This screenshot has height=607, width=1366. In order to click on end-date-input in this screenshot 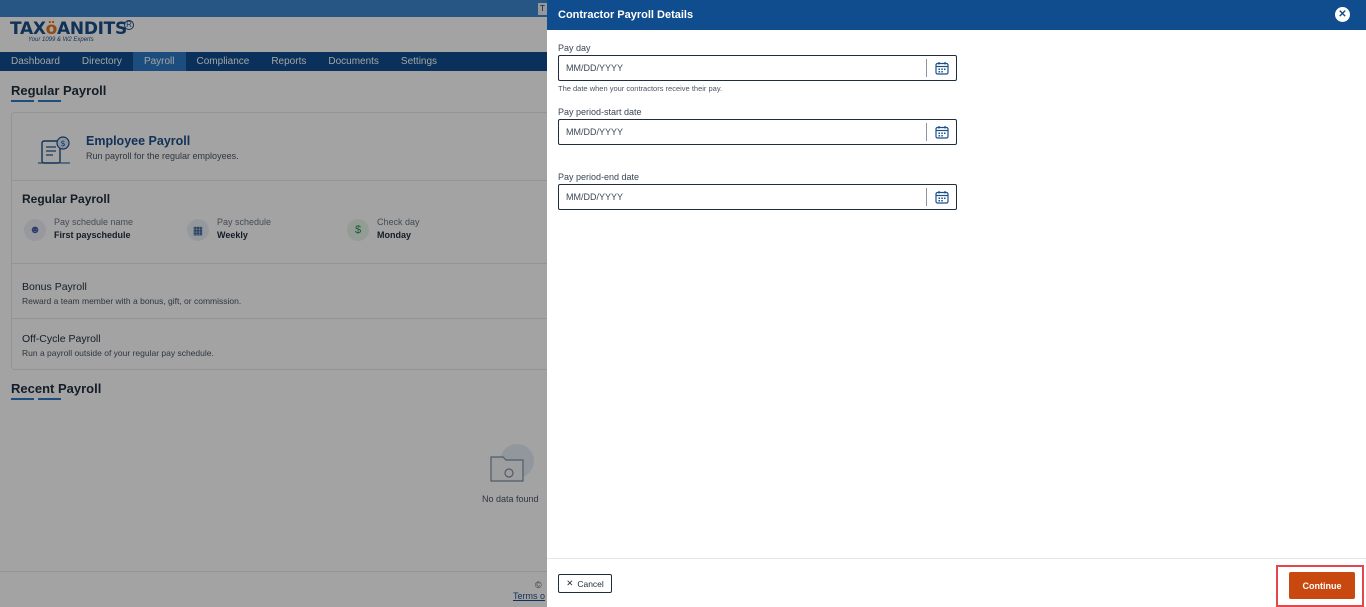, I will do `click(742, 197)`.